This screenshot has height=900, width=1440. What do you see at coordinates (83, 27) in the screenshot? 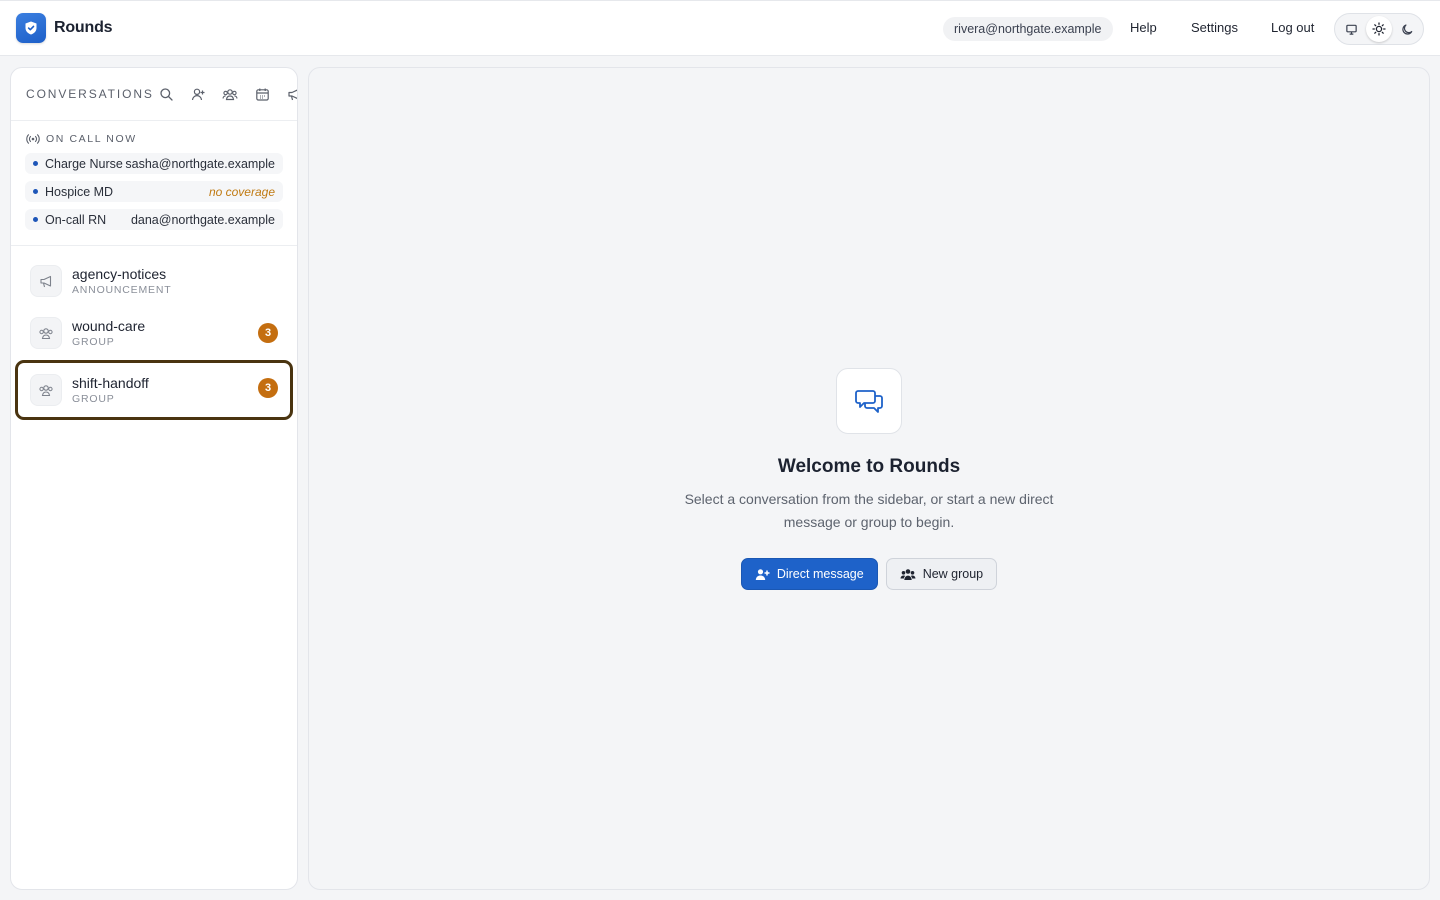
I see `app-name: Rounds` at bounding box center [83, 27].